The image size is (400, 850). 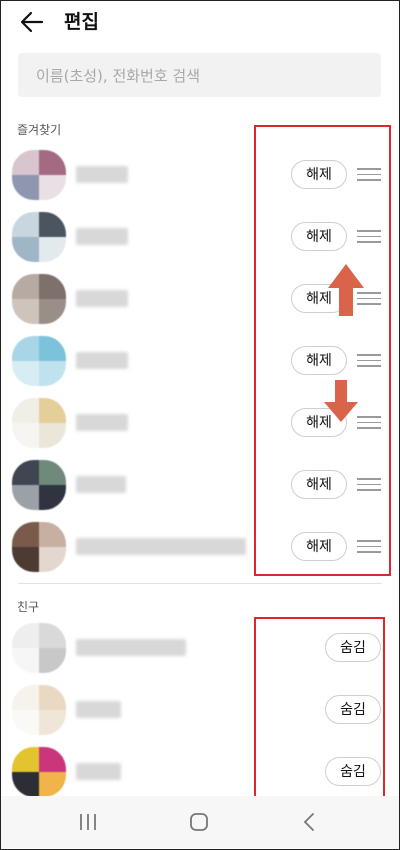 I want to click on back-arrow-icon, so click(x=32, y=22).